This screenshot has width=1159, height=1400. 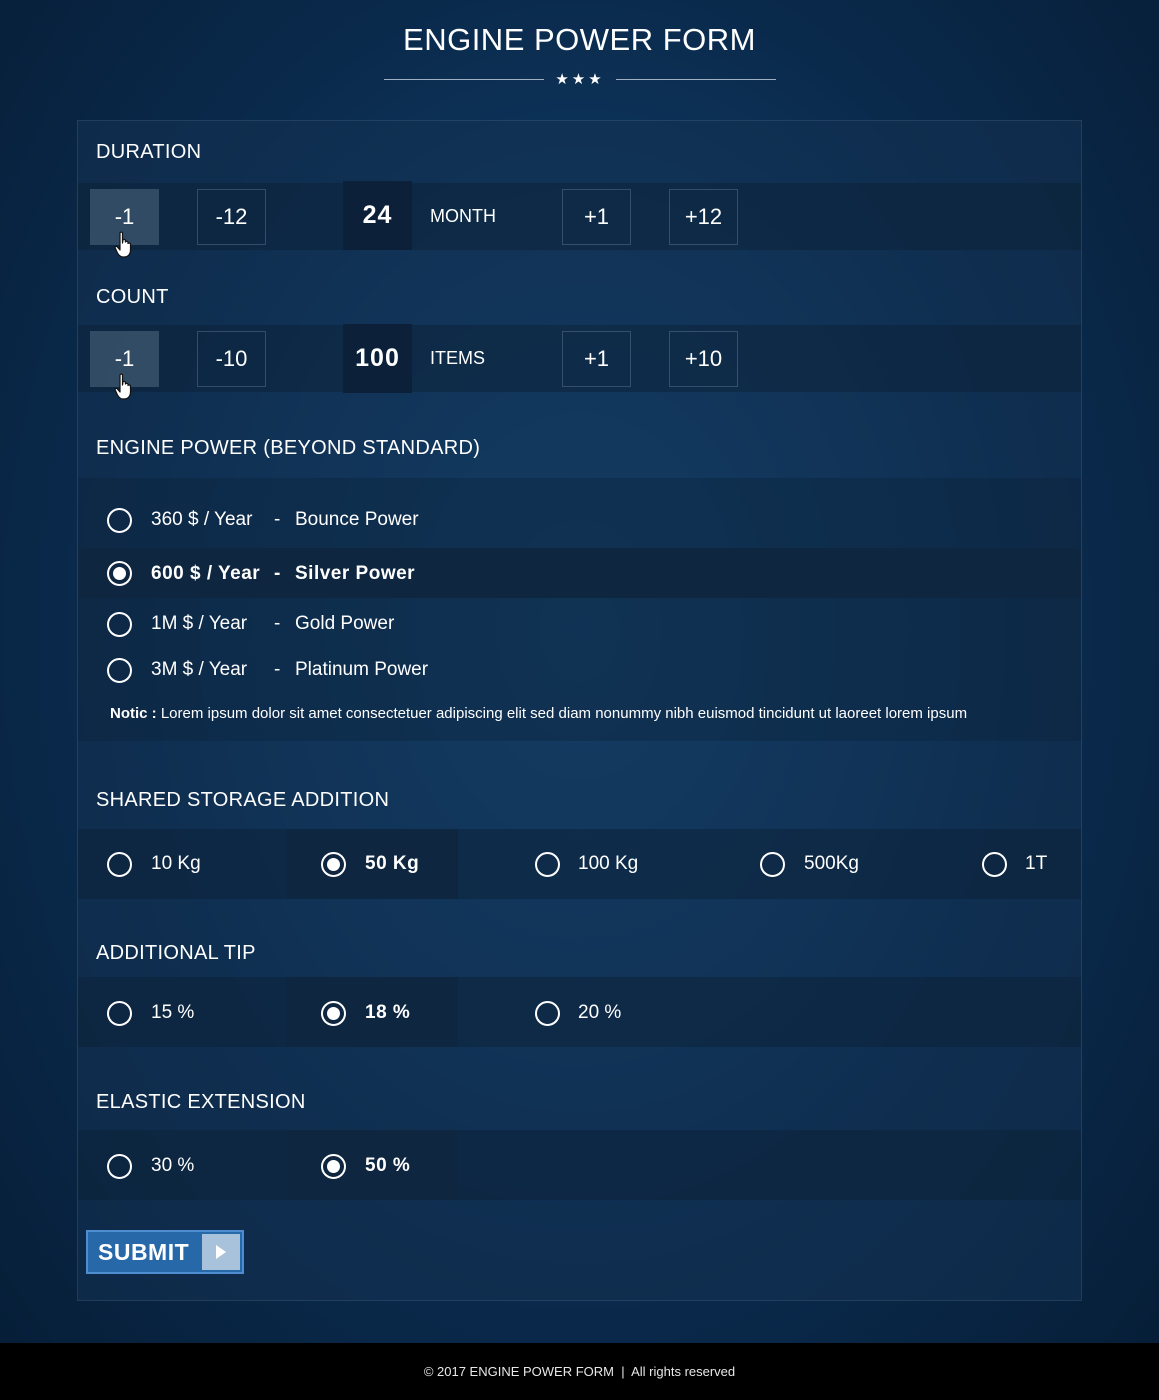 What do you see at coordinates (362, 669) in the screenshot?
I see `engine-power-name-3: Platinum Power` at bounding box center [362, 669].